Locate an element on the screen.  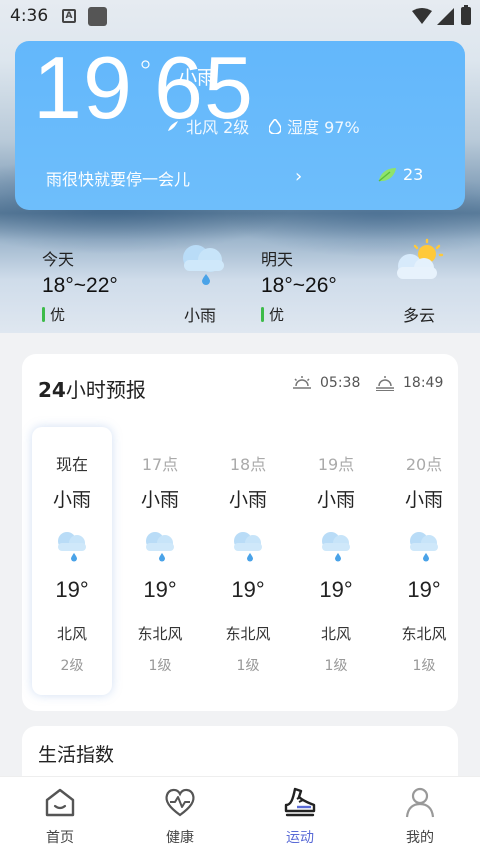
current-temperature: 19 is located at coordinates (83, 89).